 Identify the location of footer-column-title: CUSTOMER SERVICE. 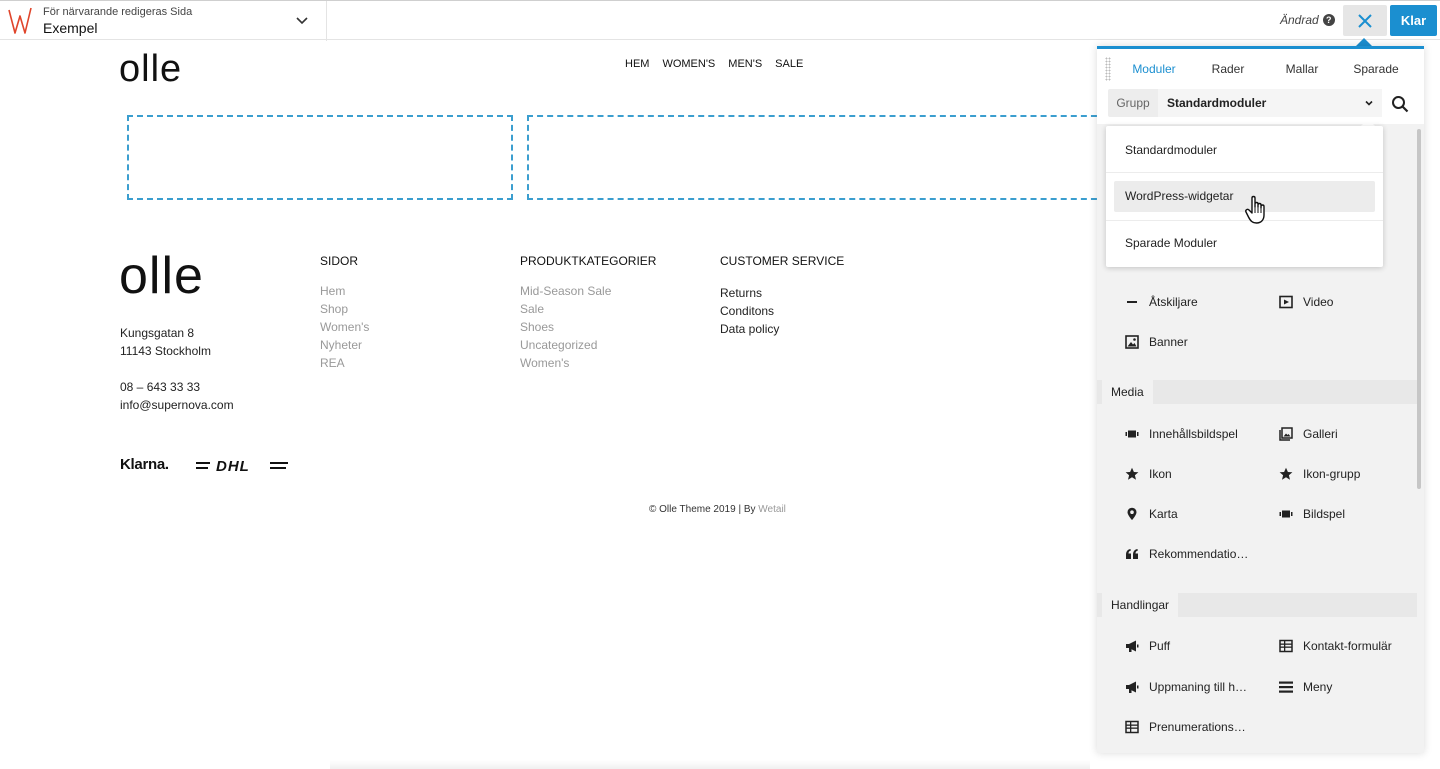
(782, 261).